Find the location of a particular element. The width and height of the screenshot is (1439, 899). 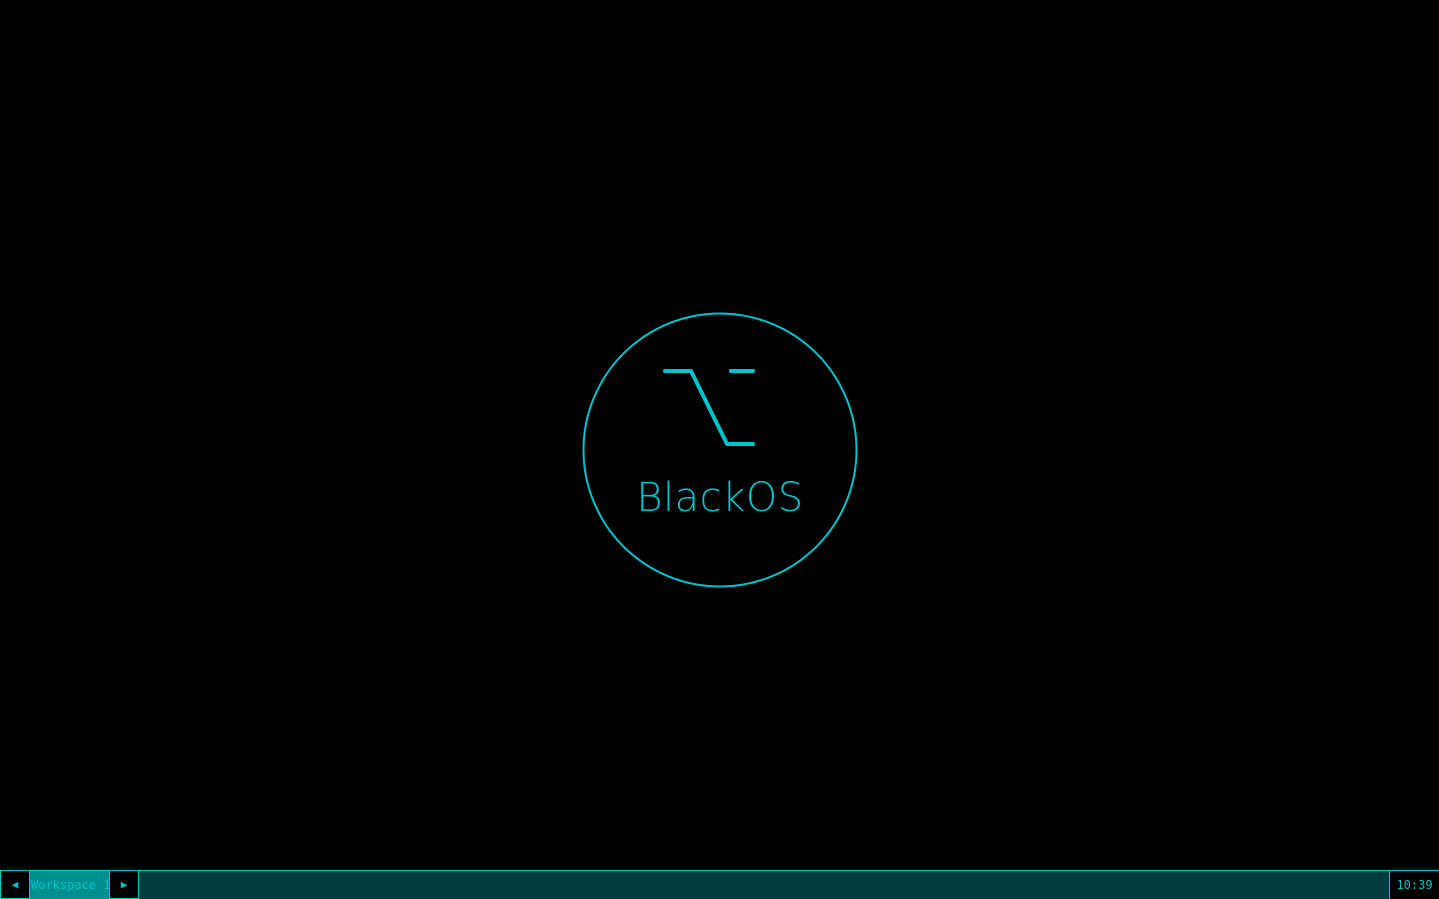

taskbar: ◀ Workspace 1 ▶ 10:39 is located at coordinates (719, 884).